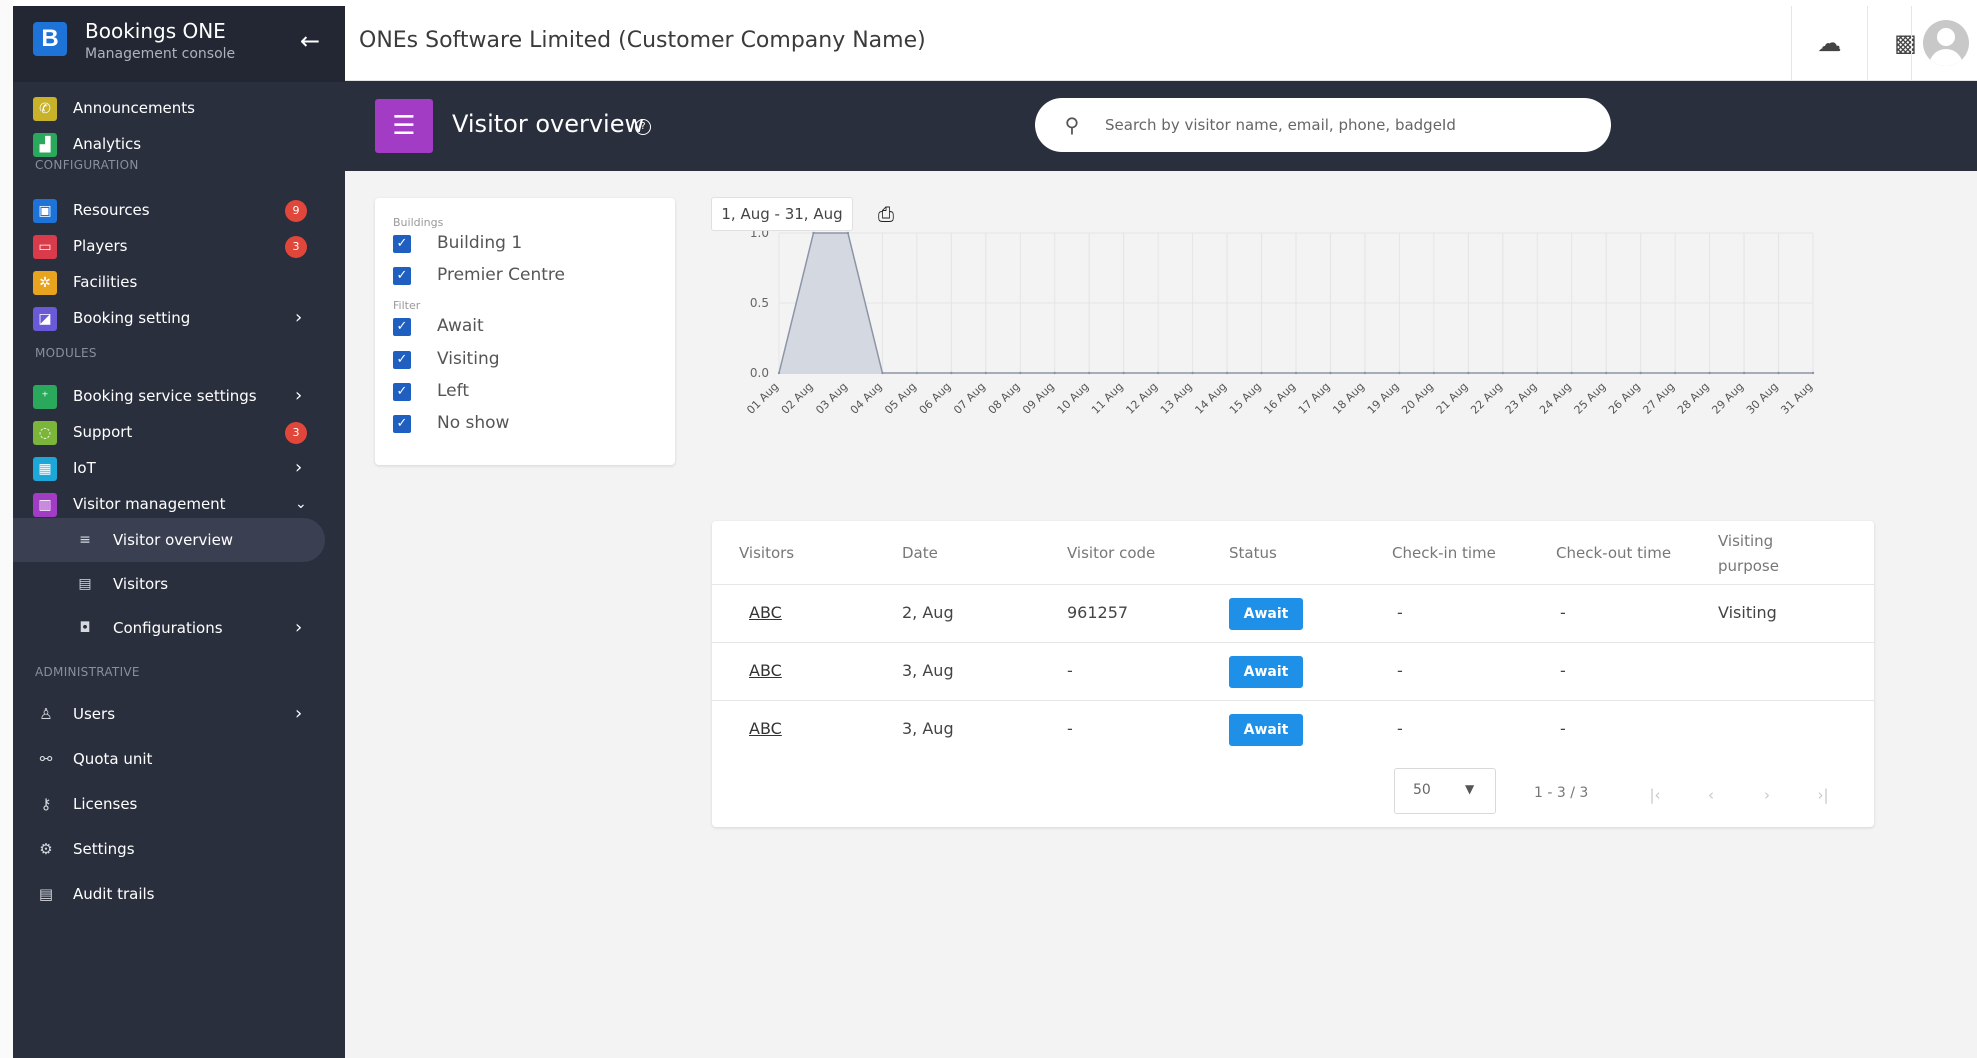 The height and width of the screenshot is (1058, 1977). I want to click on chevron-right-icon: ›, so click(299, 627).